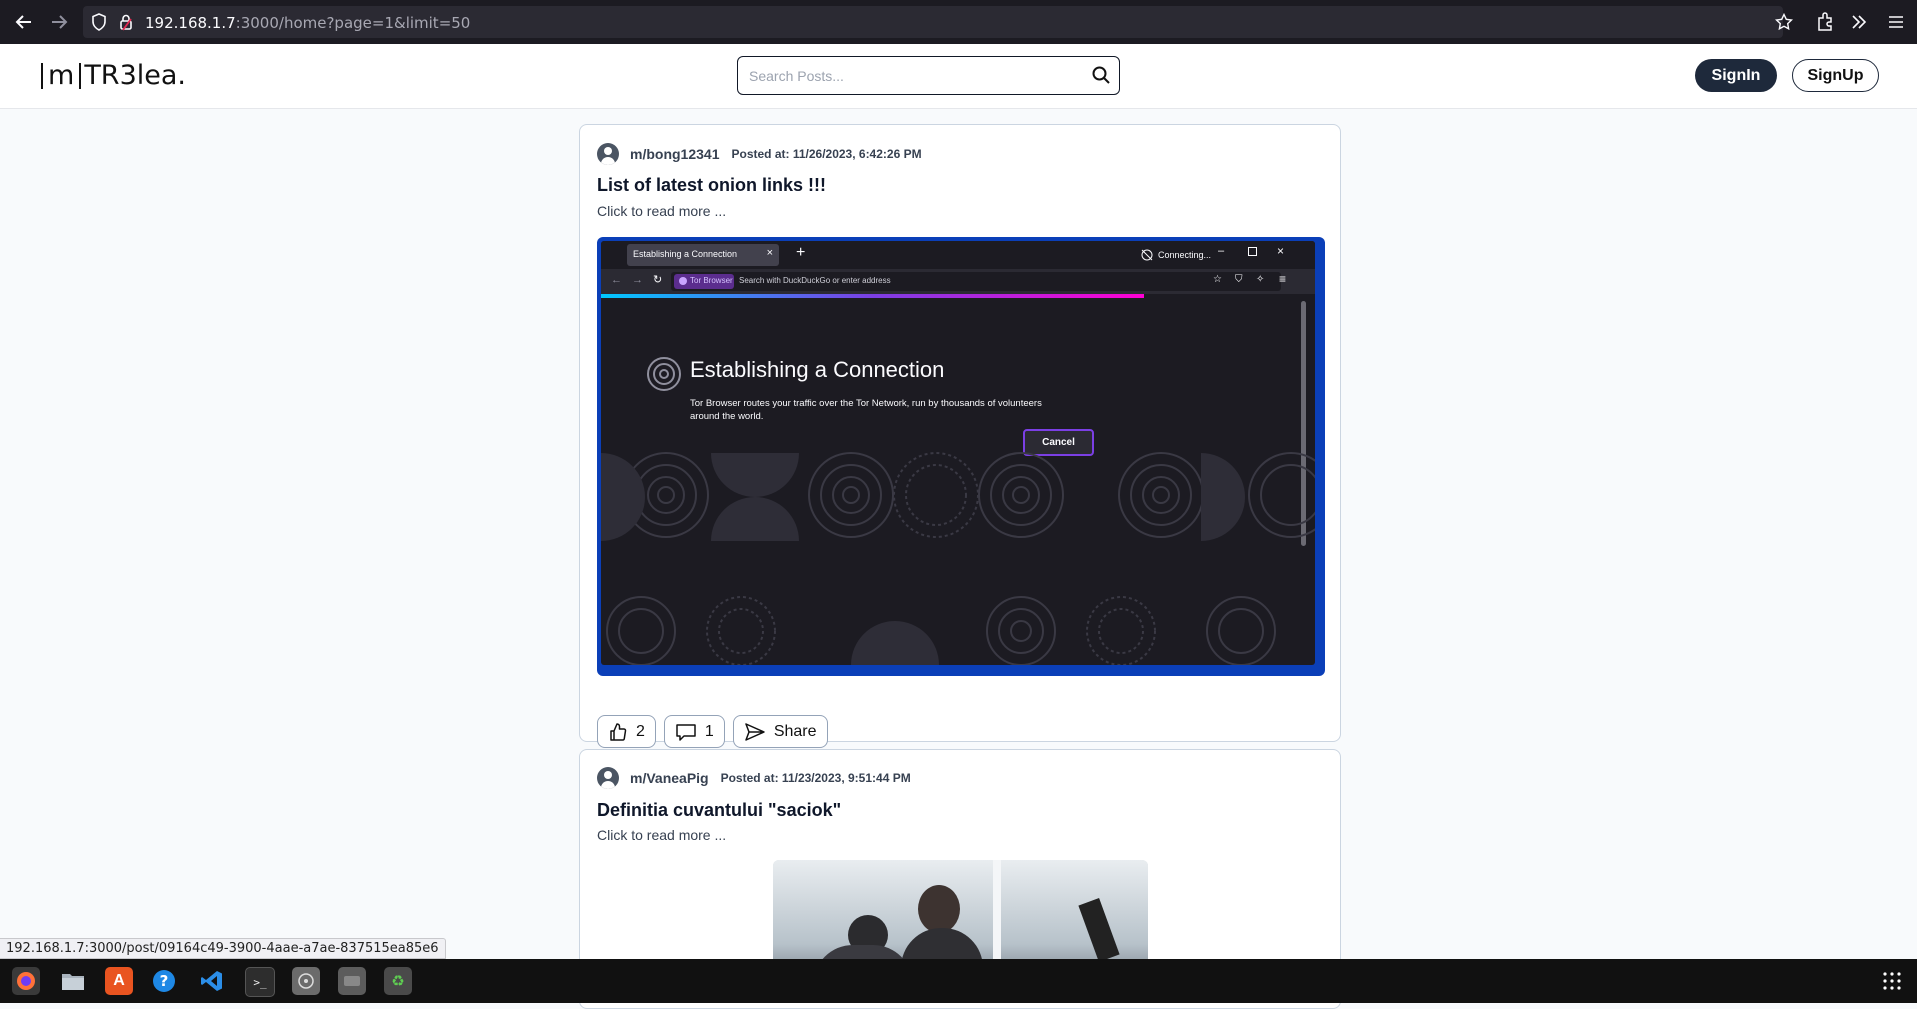 The width and height of the screenshot is (1917, 1009). What do you see at coordinates (190, 23) in the screenshot?
I see `url-host: 192.168.1.7` at bounding box center [190, 23].